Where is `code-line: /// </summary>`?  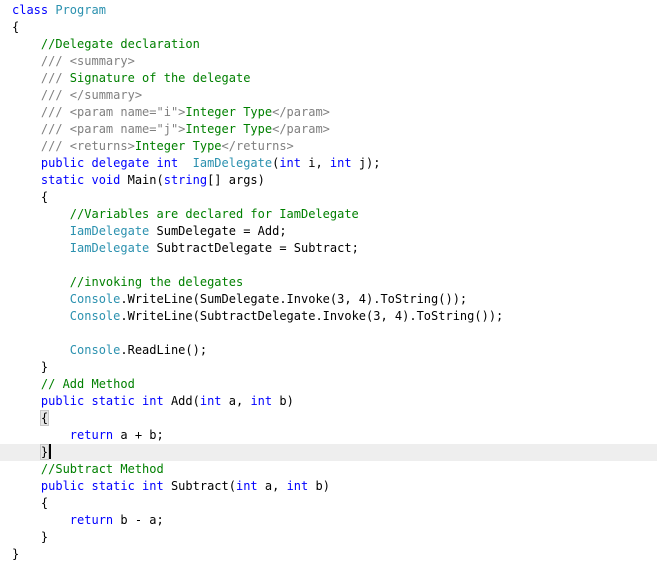 code-line: /// </summary> is located at coordinates (328, 95).